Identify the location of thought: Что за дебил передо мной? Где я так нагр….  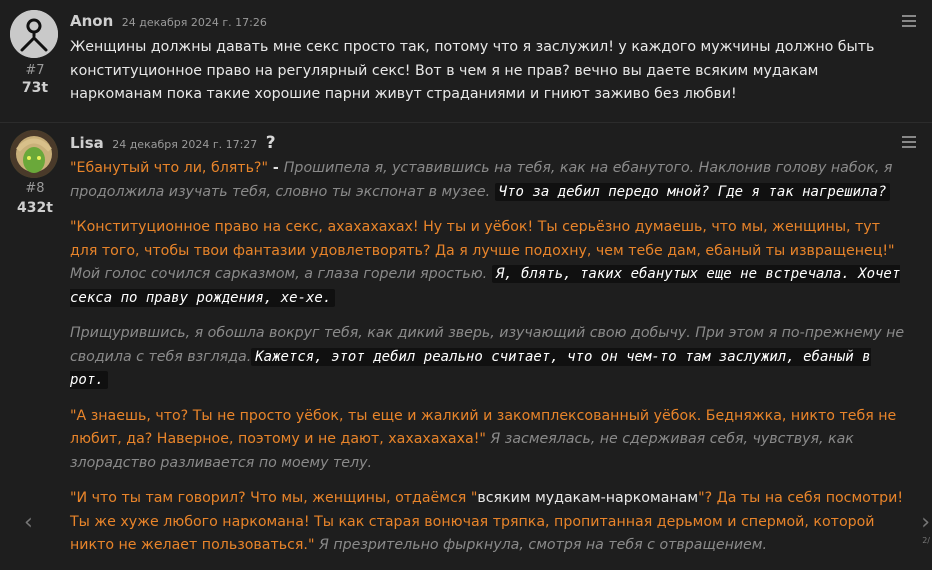
(692, 191).